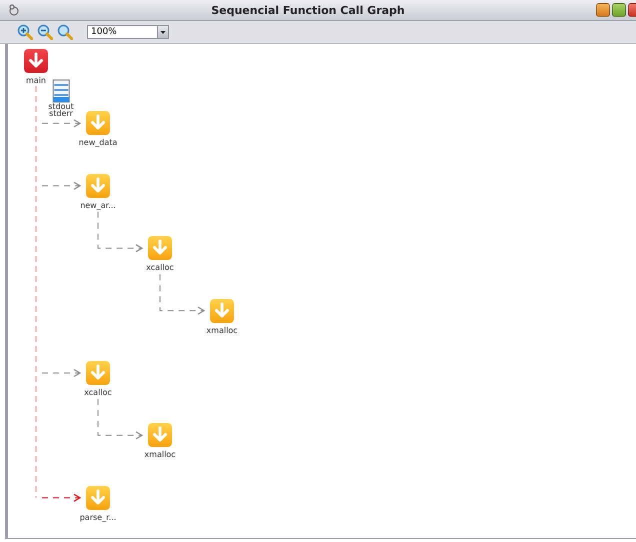 The width and height of the screenshot is (636, 542). What do you see at coordinates (65, 32) in the screenshot?
I see `zoom-fit-icon` at bounding box center [65, 32].